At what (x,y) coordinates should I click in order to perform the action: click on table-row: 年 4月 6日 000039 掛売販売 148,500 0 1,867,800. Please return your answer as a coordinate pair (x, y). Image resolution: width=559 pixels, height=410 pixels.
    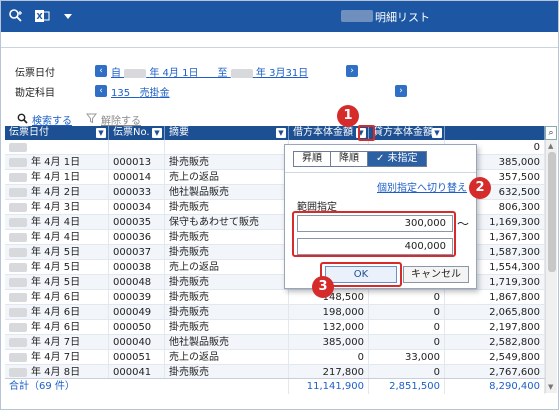
    Looking at the image, I should click on (275, 297).